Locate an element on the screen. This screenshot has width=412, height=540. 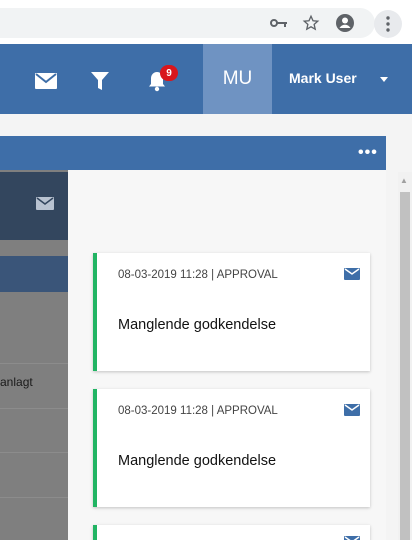
star-icon is located at coordinates (311, 23).